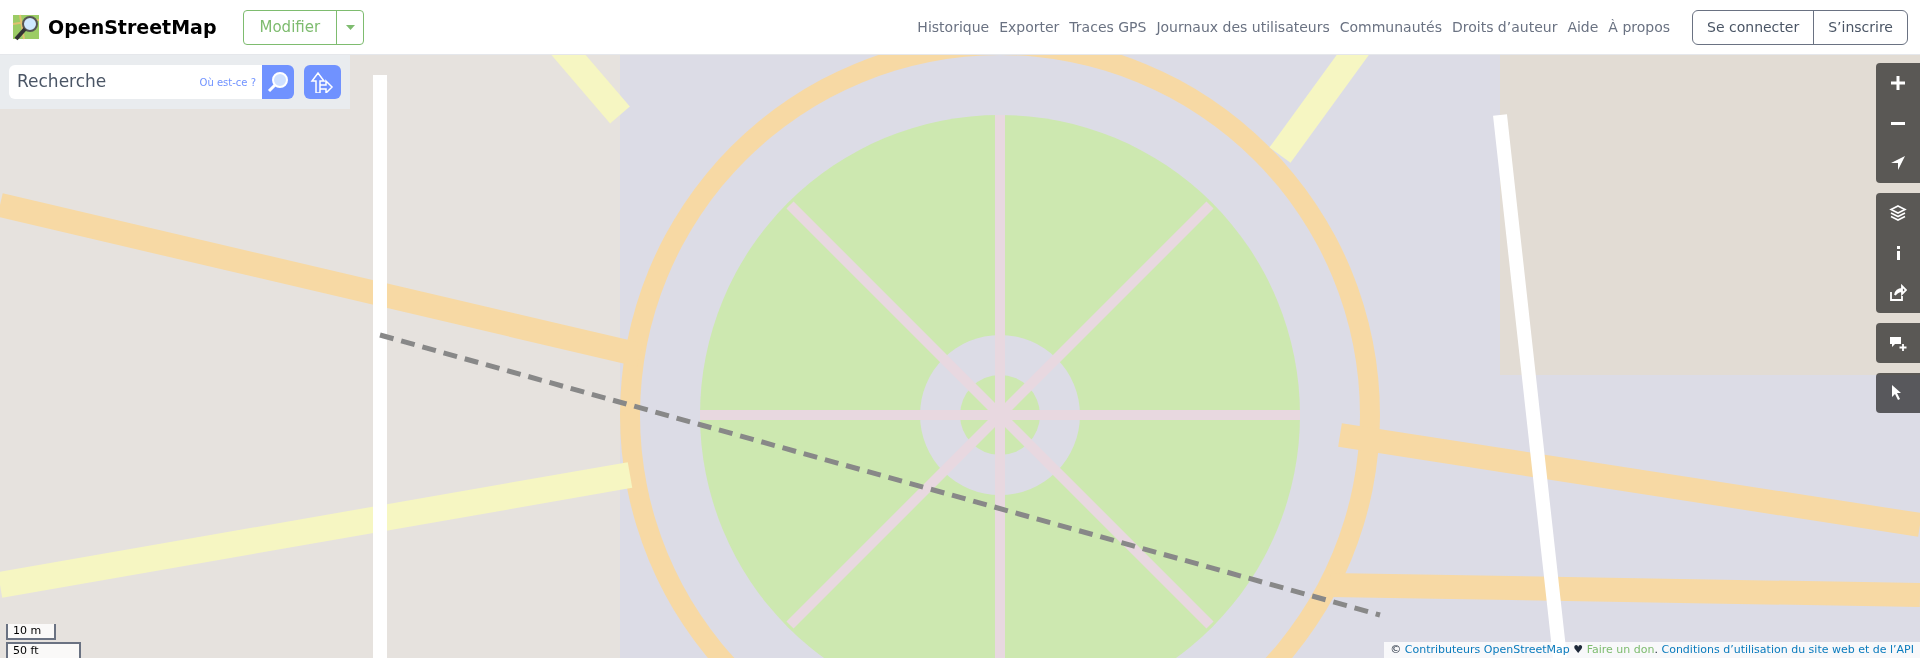 This screenshot has width=1920, height=658. What do you see at coordinates (953, 27) in the screenshot?
I see `nav-link: Historique` at bounding box center [953, 27].